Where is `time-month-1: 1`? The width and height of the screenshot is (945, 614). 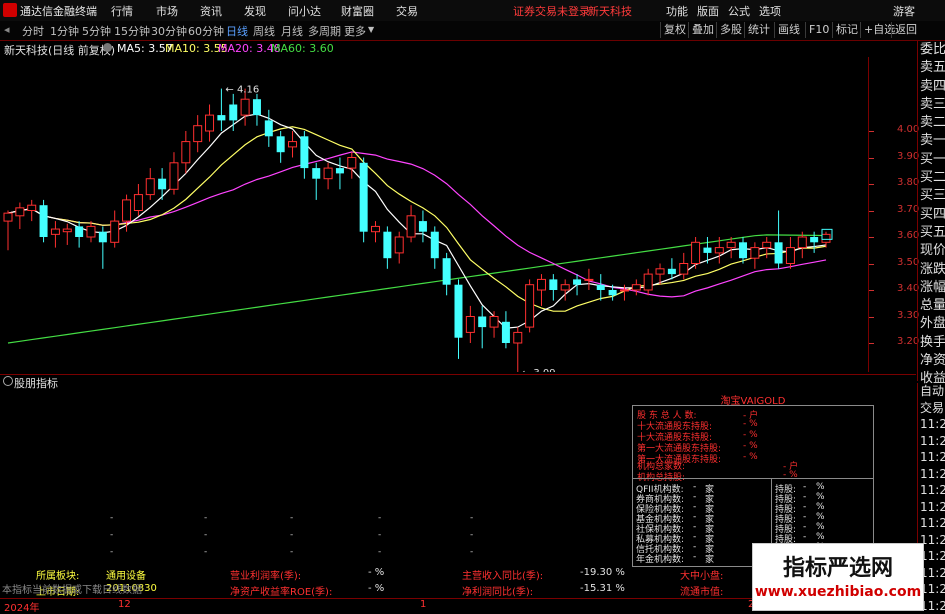
time-month-1: 1 is located at coordinates (423, 604).